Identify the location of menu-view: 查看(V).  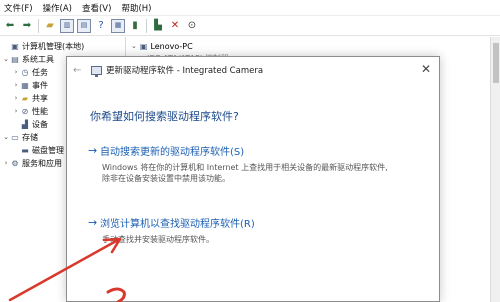
(96, 8).